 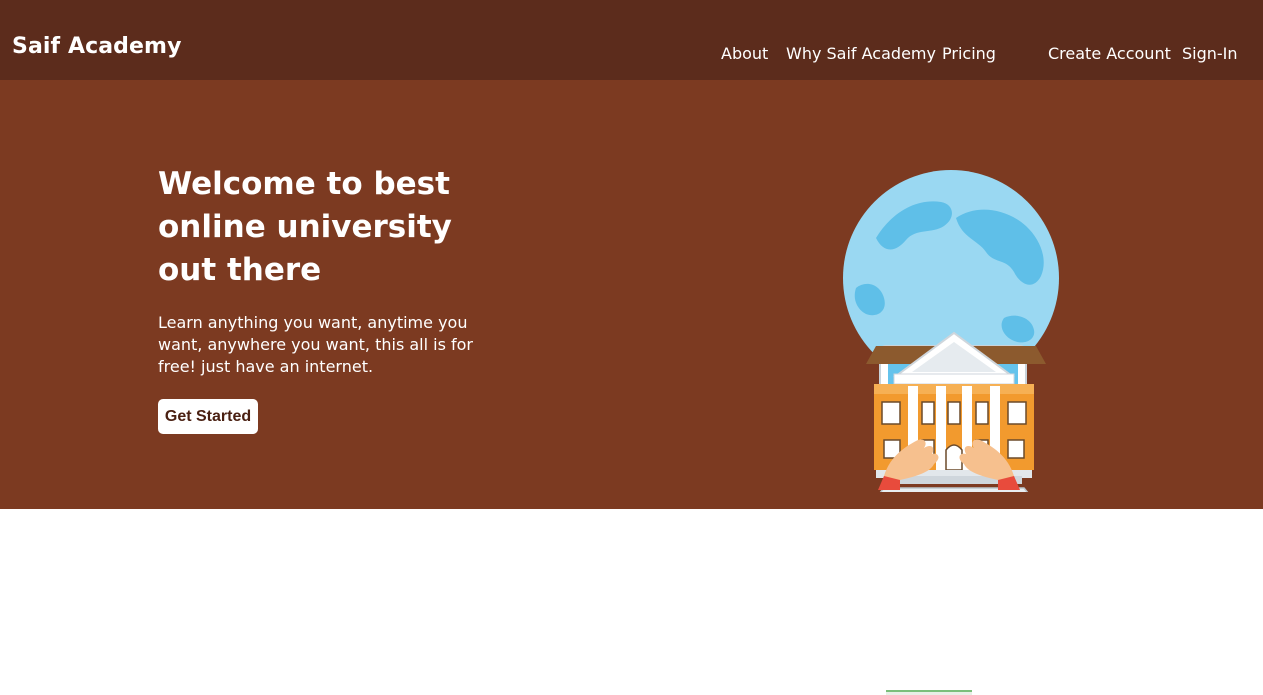 What do you see at coordinates (1210, 53) in the screenshot?
I see `nav-link-sign-in: Sign-In` at bounding box center [1210, 53].